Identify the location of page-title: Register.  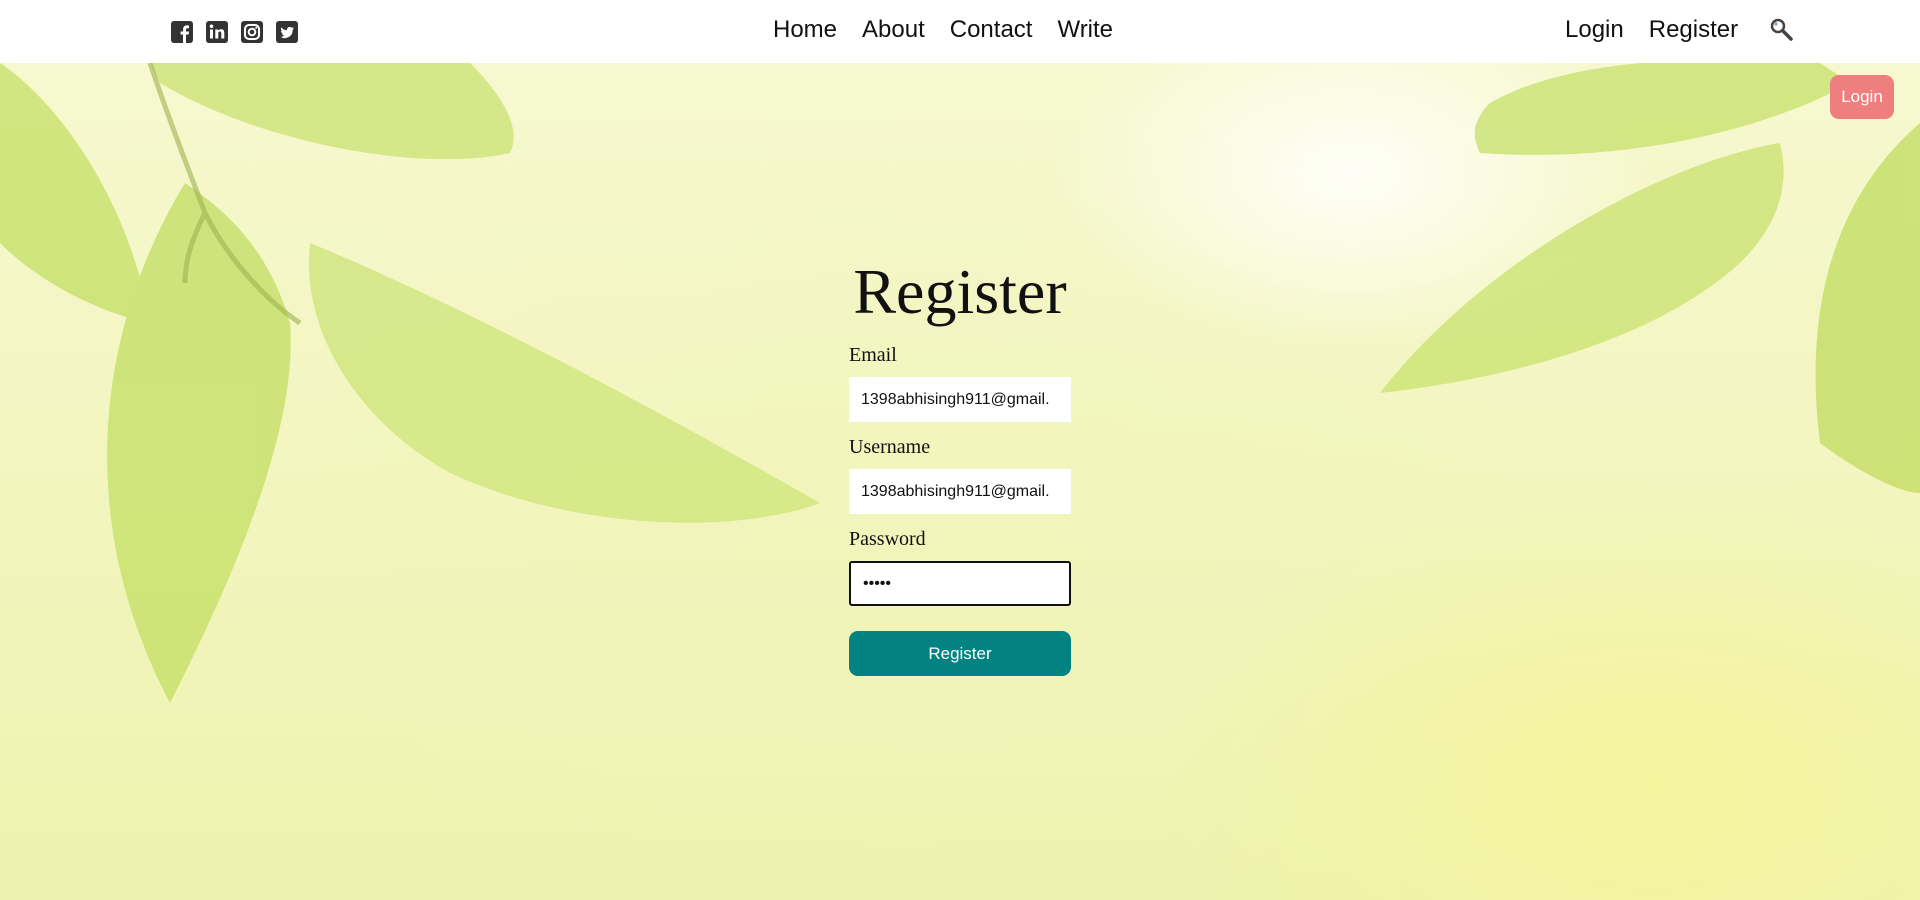
(960, 291).